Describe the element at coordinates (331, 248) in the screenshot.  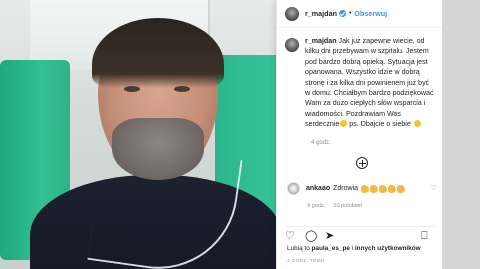
I see `likes-user: paula_es_pe` at that location.